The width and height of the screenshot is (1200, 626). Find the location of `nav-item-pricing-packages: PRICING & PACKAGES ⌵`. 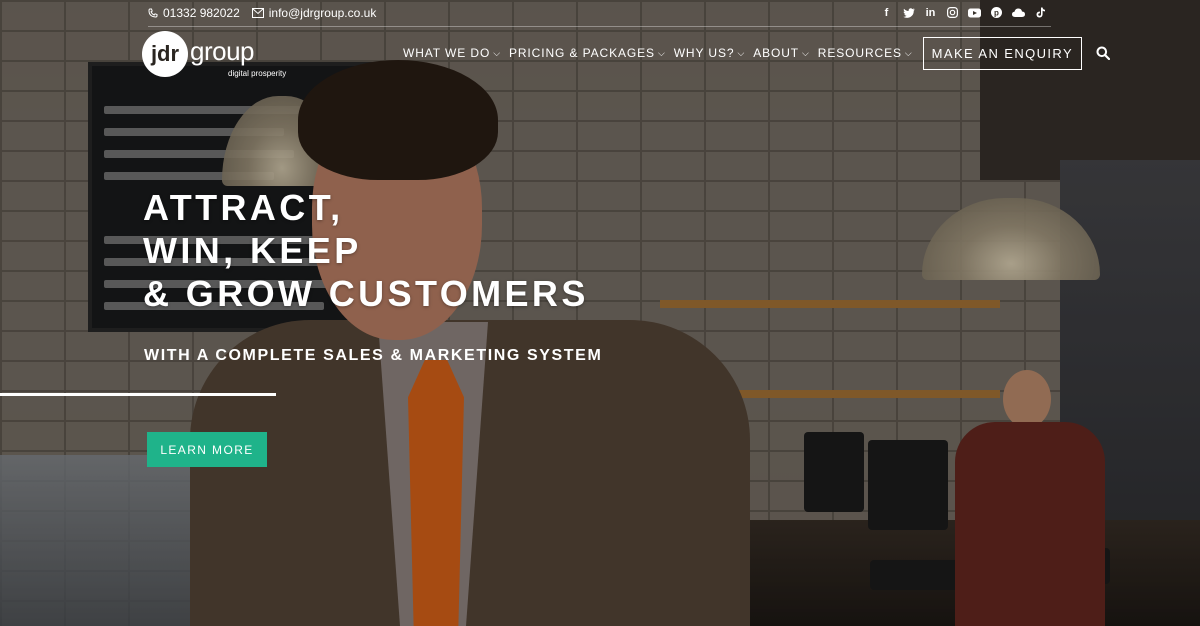

nav-item-pricing-packages: PRICING & PACKAGES ⌵ is located at coordinates (587, 53).